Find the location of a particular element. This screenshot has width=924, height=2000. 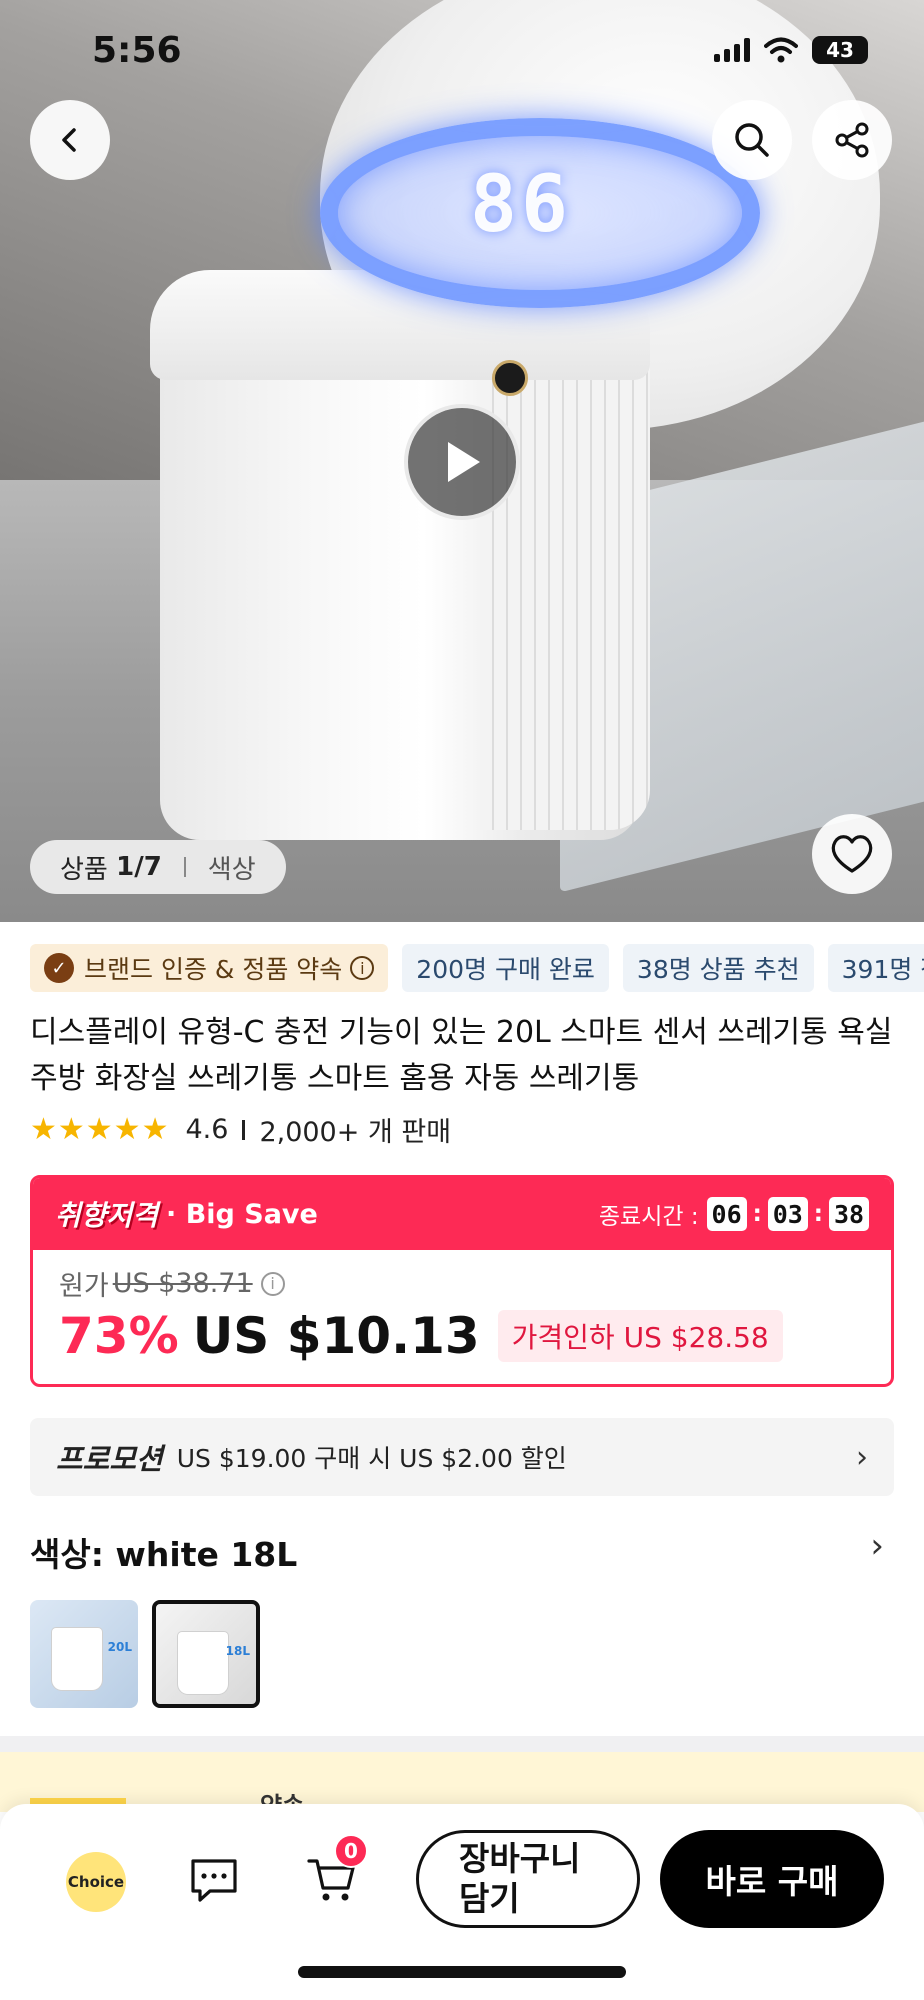

discount-percent: 73% is located at coordinates (119, 1336).